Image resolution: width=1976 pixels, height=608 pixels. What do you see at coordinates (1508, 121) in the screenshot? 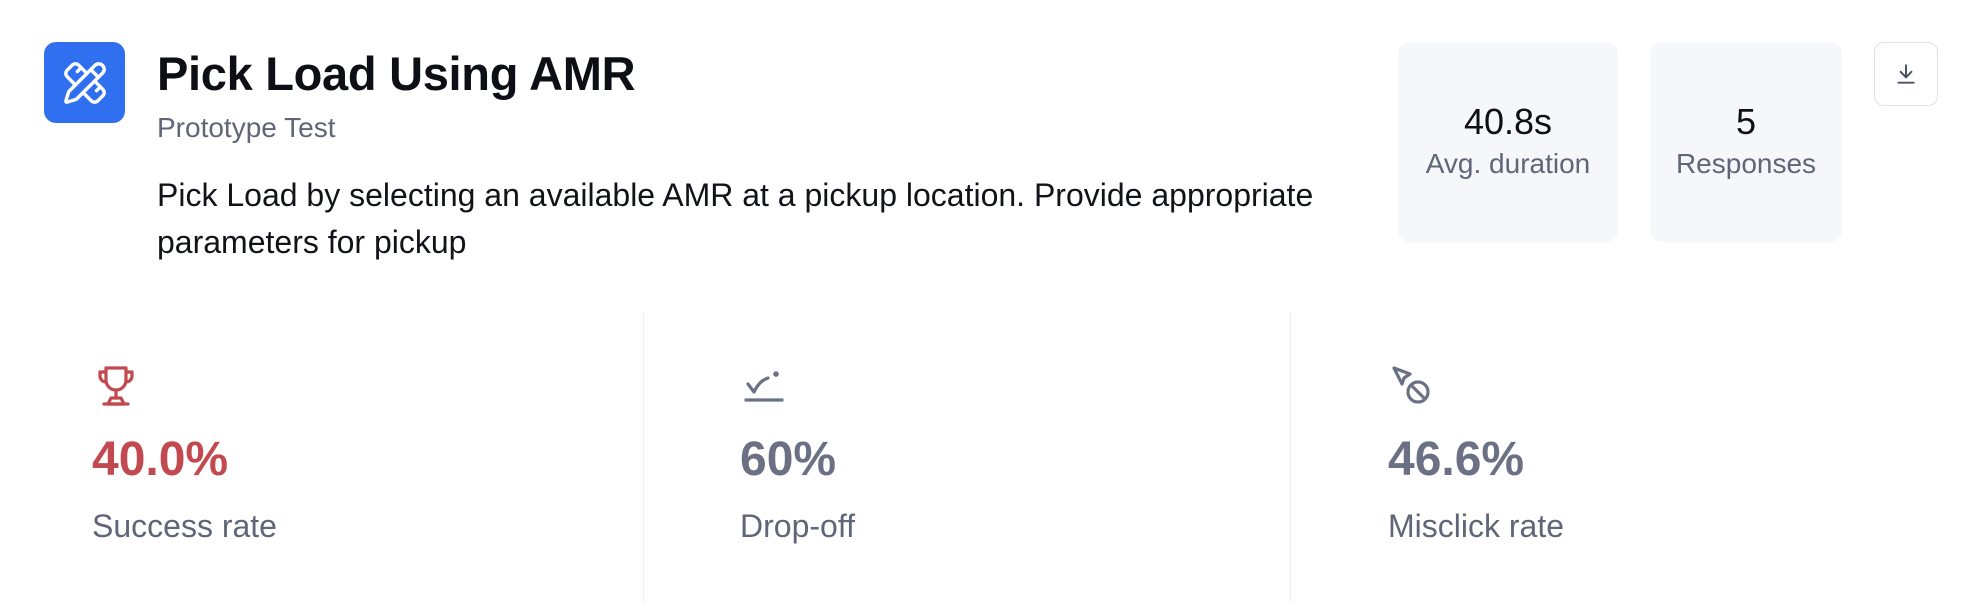
I see `avg-duration-value: 40.8s` at bounding box center [1508, 121].